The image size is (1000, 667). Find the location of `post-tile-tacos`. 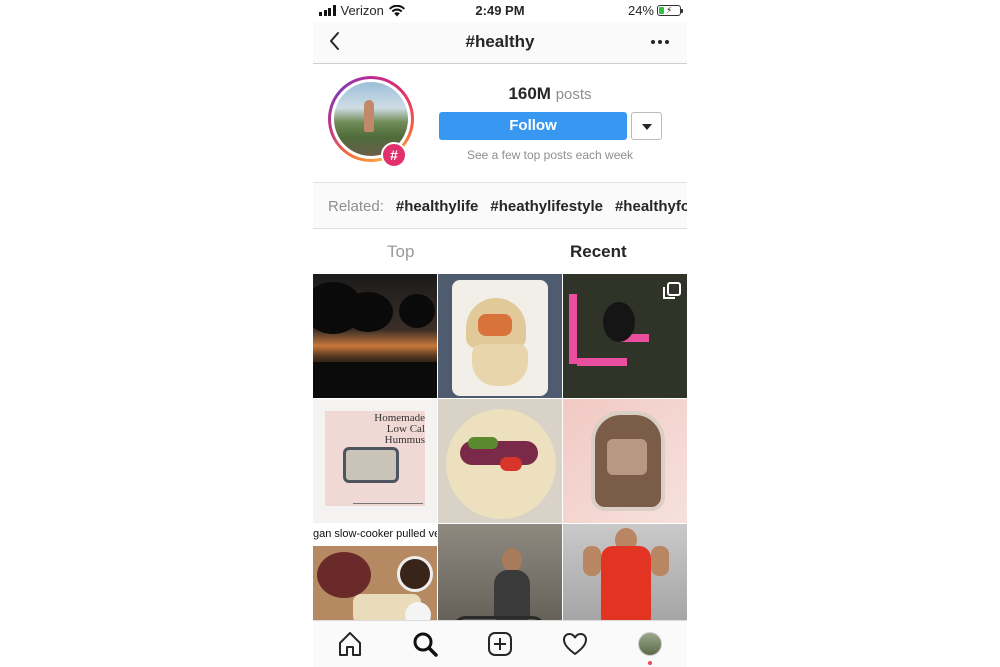

post-tile-tacos is located at coordinates (500, 461).